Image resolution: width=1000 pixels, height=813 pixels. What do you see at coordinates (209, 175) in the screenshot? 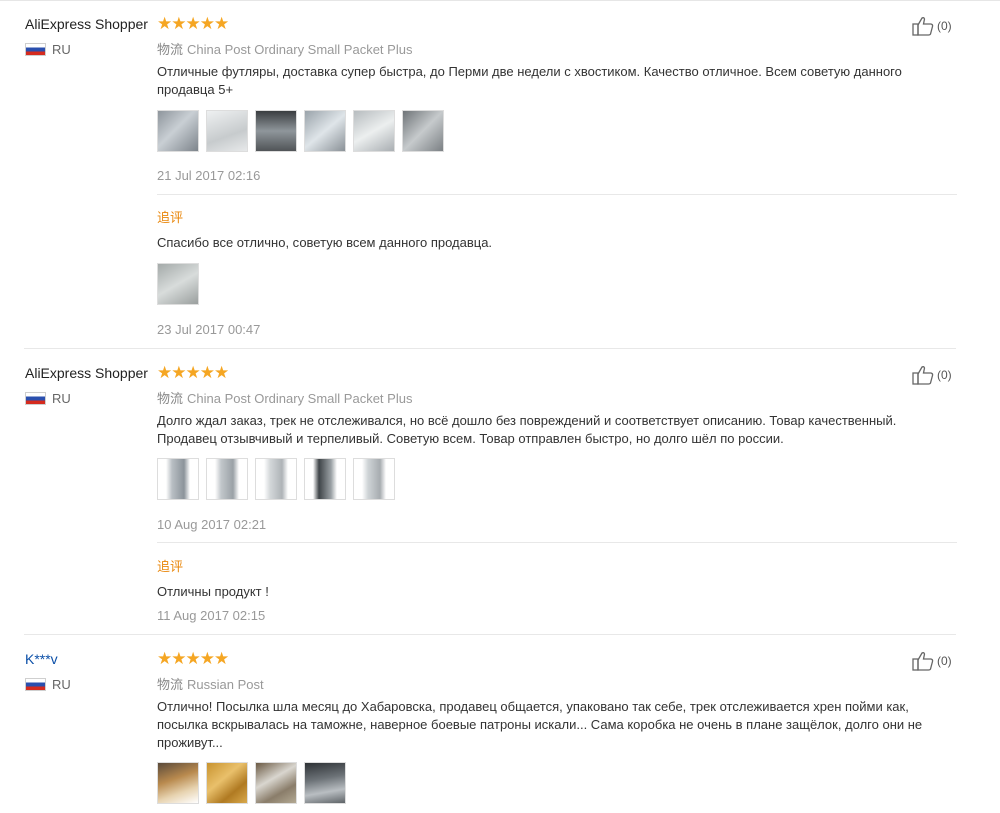
I see `review-date: 21 Jul 2017 02:16` at bounding box center [209, 175].